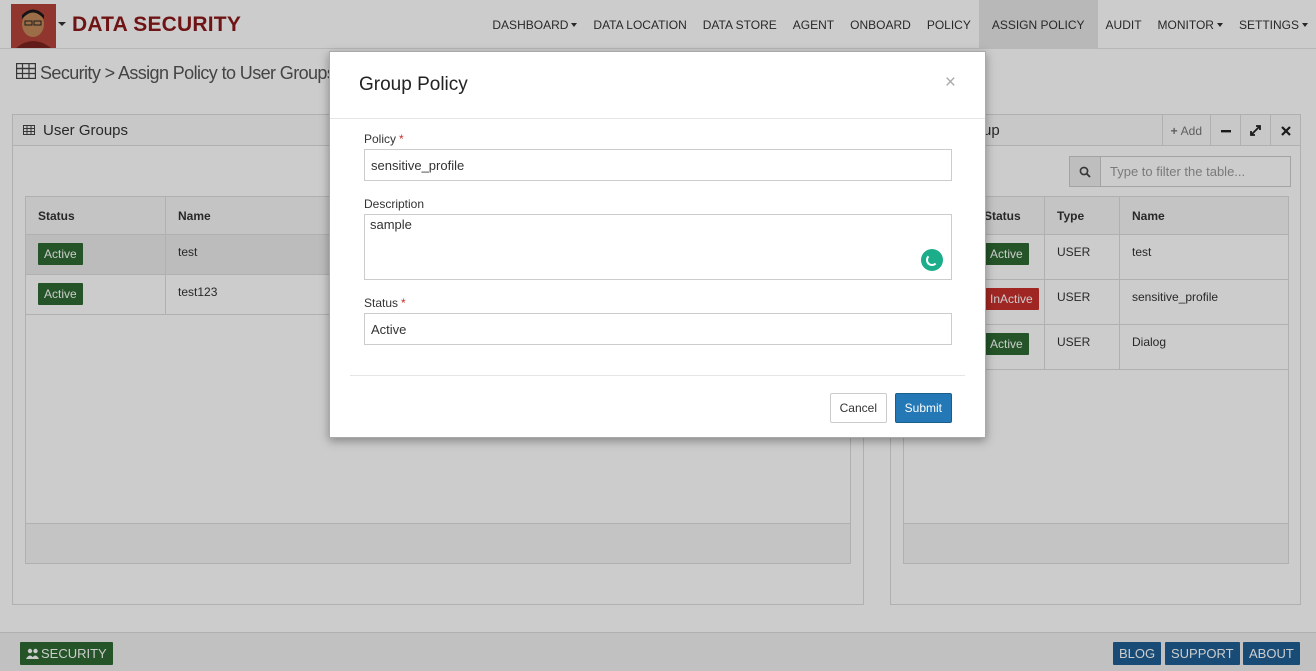  What do you see at coordinates (391, 224) in the screenshot?
I see `description-value: sample` at bounding box center [391, 224].